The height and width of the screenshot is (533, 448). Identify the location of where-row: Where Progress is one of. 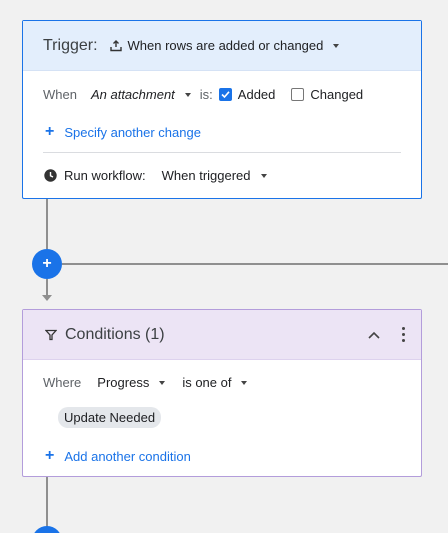
(145, 382).